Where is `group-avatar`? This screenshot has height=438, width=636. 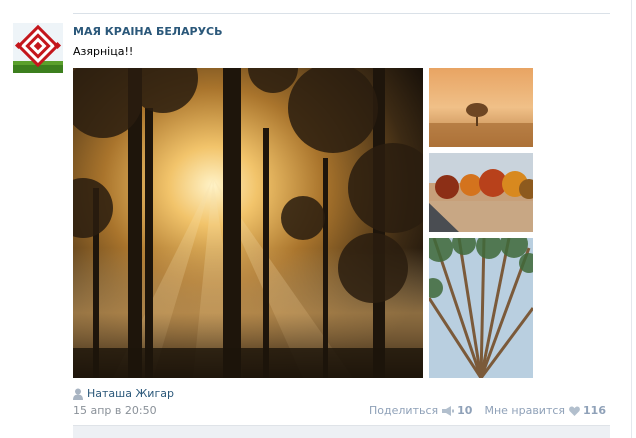 group-avatar is located at coordinates (38, 48).